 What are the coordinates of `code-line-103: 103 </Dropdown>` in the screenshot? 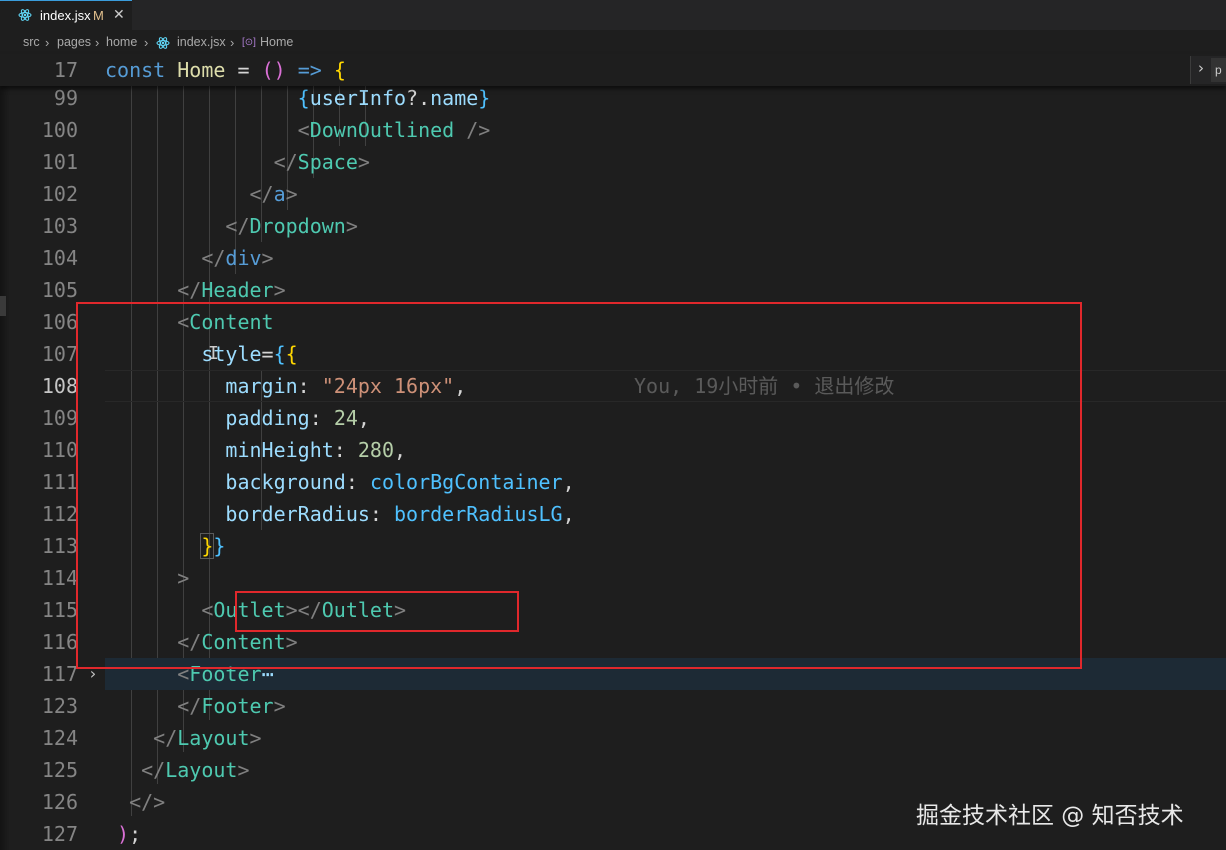 It's located at (613, 226).